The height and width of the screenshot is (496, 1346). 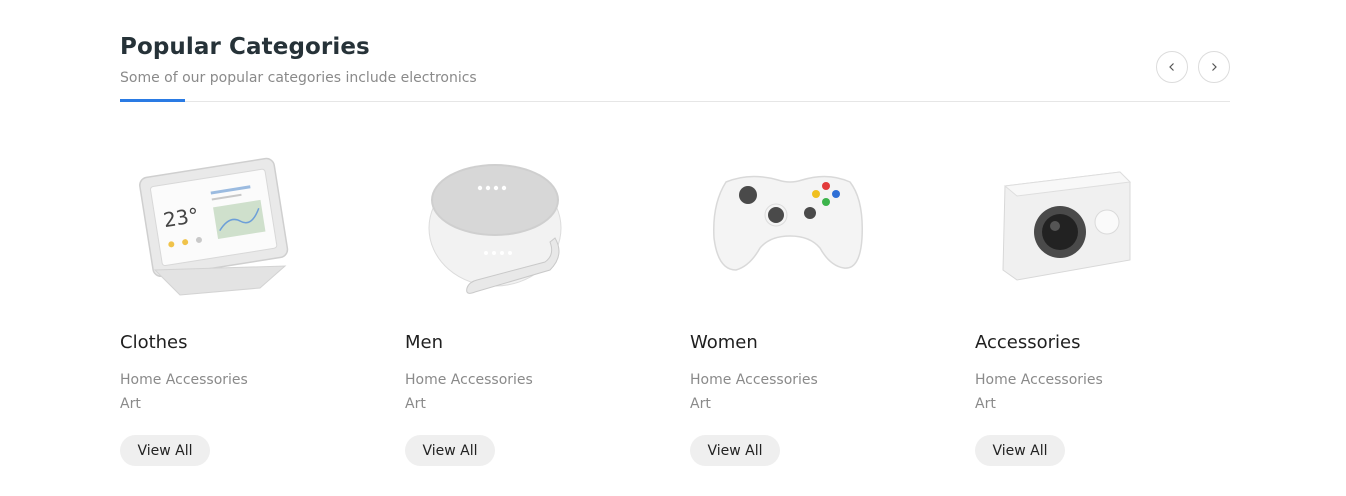 I want to click on smart-display-image: 23°, so click(x=220, y=220).